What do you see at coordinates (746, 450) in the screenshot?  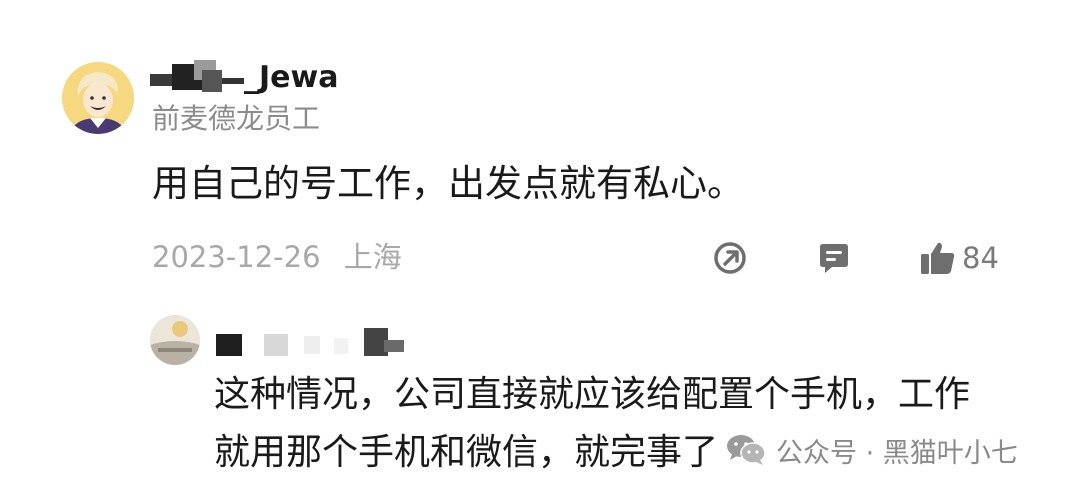 I see `wechat-icon` at bounding box center [746, 450].